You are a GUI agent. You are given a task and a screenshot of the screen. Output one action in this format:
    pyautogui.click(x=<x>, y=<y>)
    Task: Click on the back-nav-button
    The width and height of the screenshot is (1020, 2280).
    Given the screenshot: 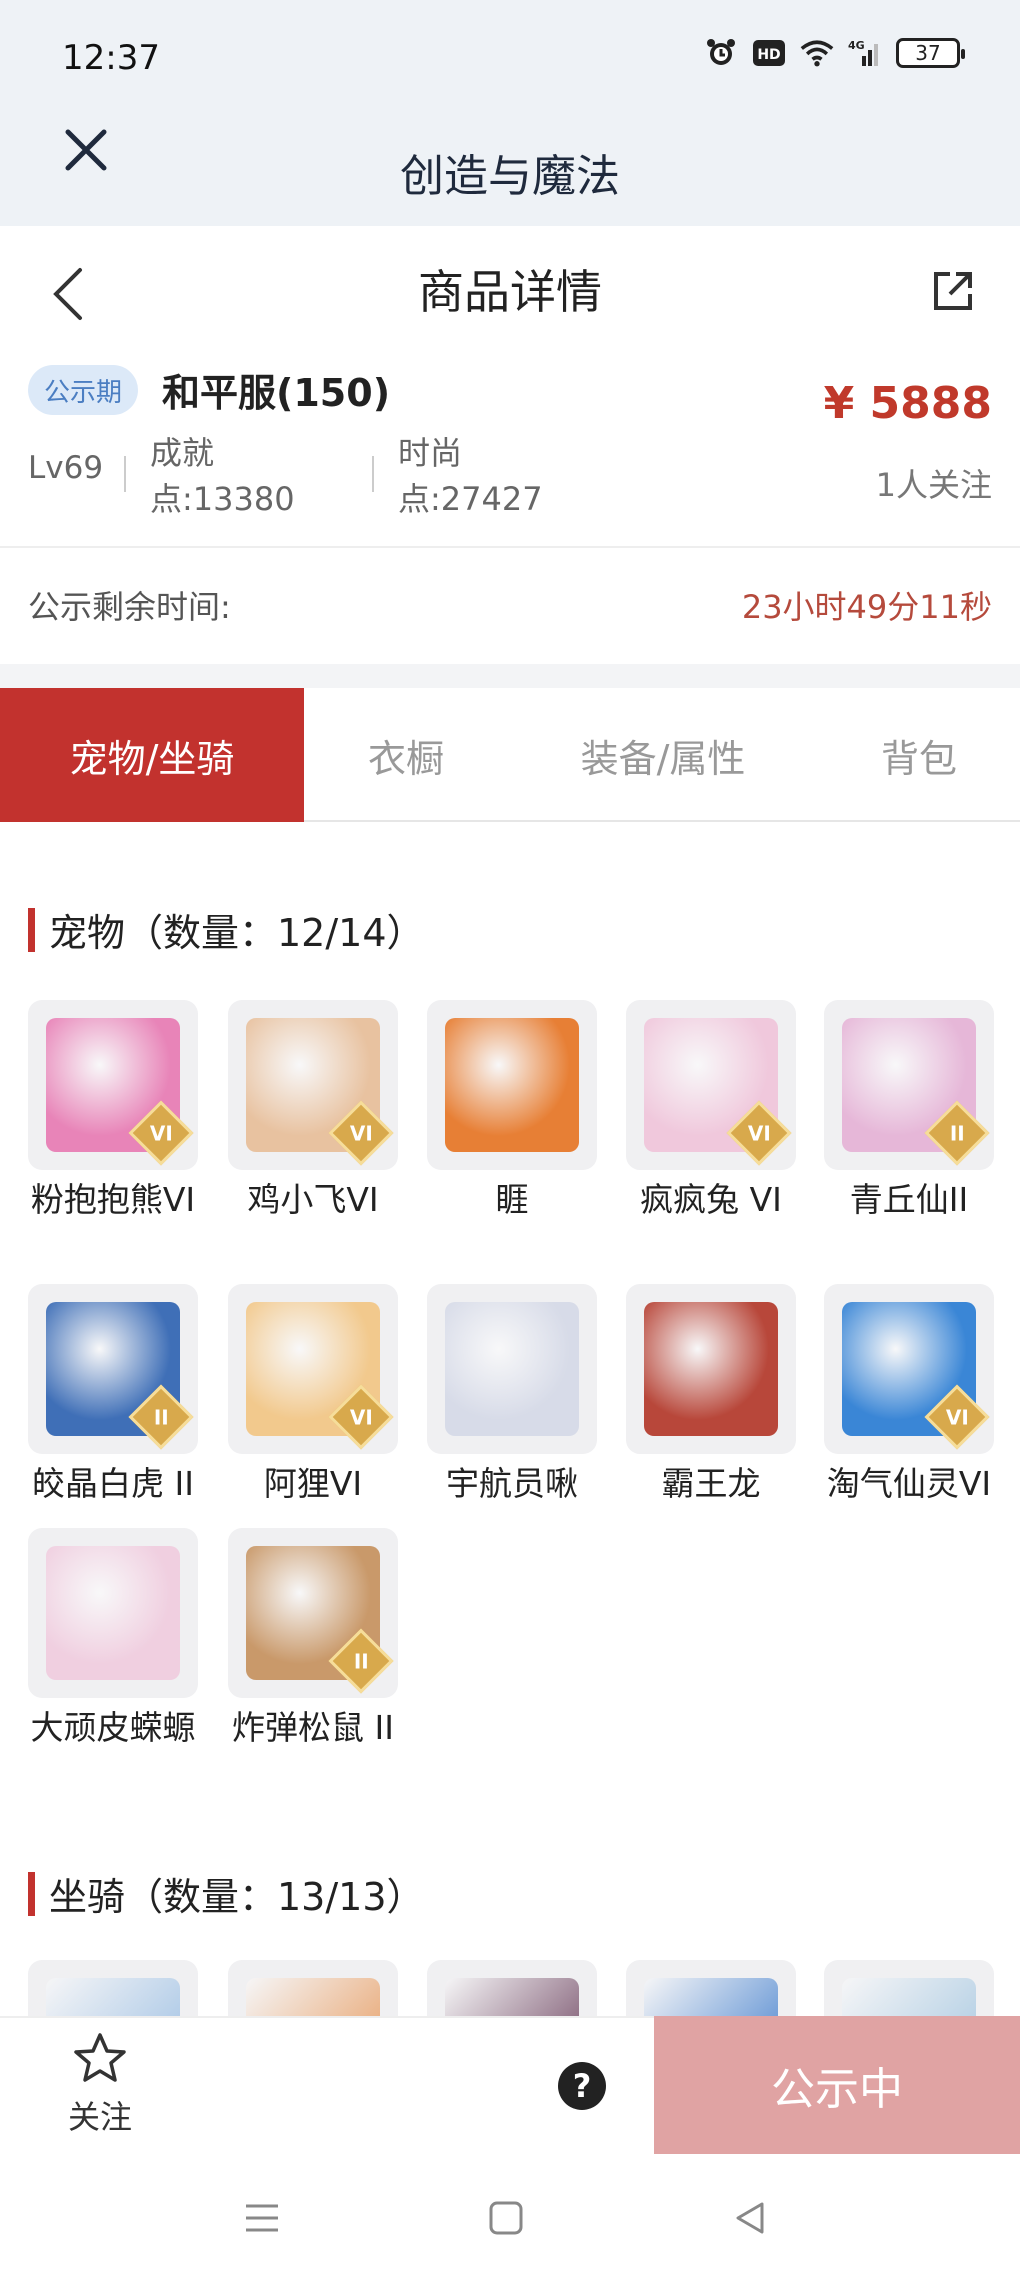 What is the action you would take?
    pyautogui.click(x=750, y=2218)
    